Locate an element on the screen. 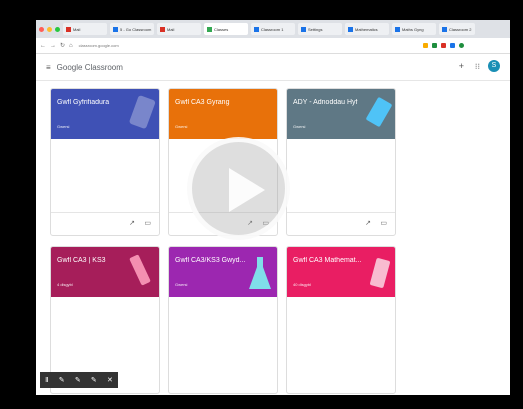 The height and width of the screenshot is (409, 523). browser-tab: Mathematics is located at coordinates (367, 29).